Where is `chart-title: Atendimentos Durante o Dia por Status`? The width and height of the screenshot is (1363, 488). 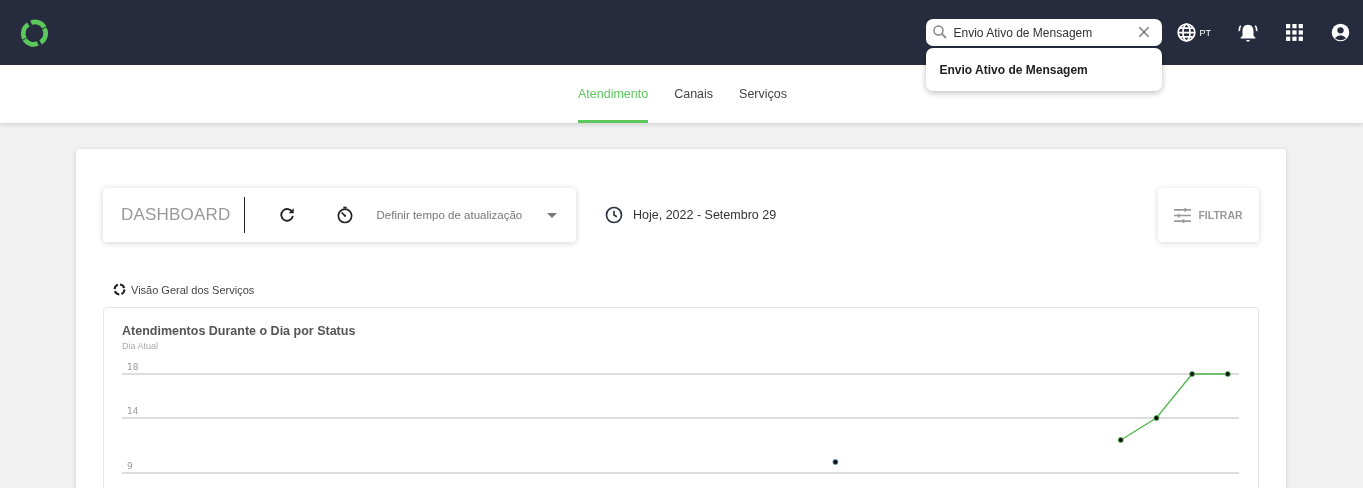 chart-title: Atendimentos Durante o Dia por Status is located at coordinates (239, 331).